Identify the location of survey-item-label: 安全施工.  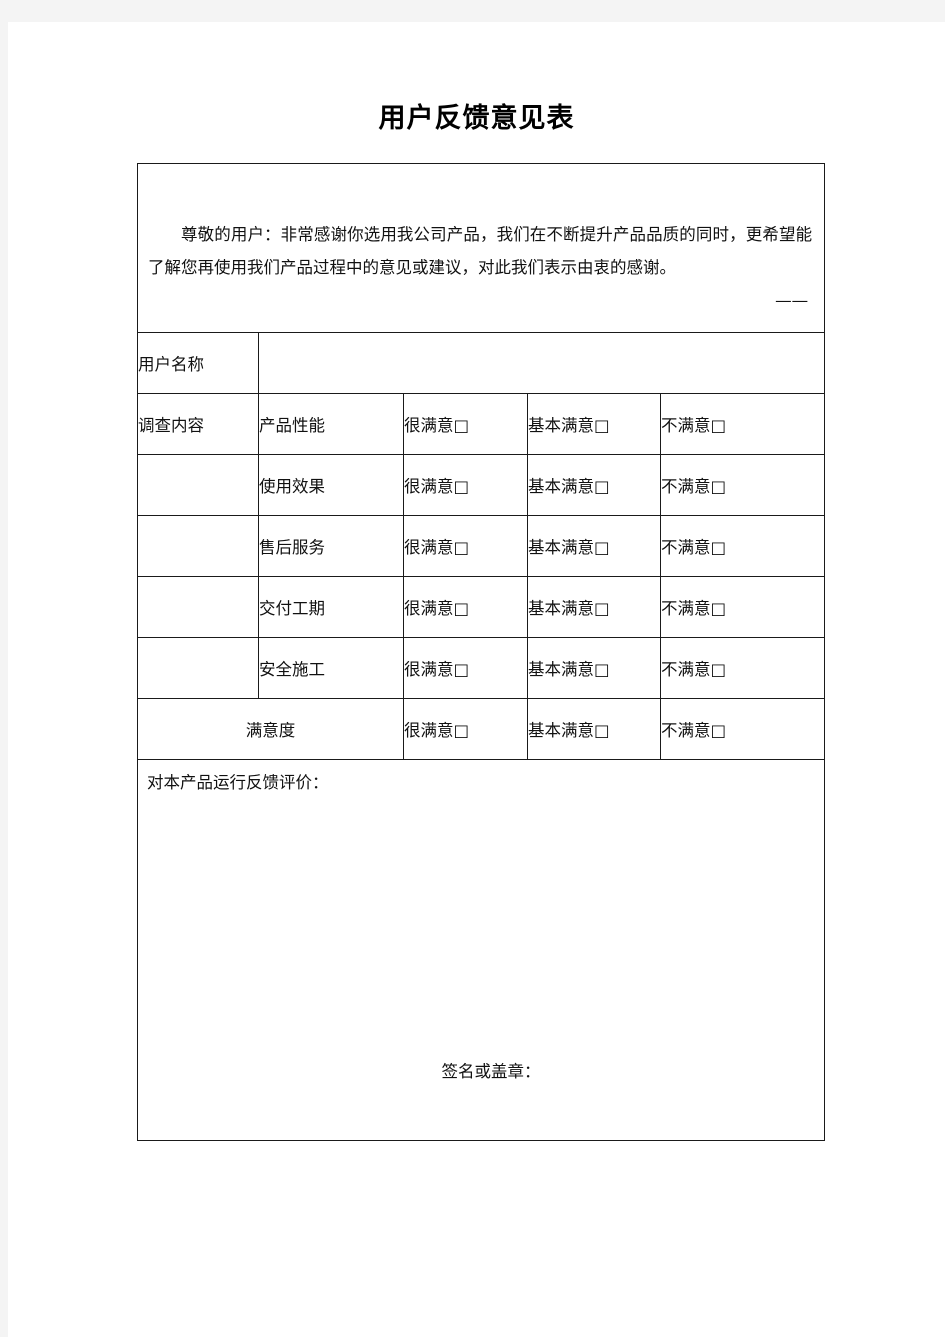
(331, 668).